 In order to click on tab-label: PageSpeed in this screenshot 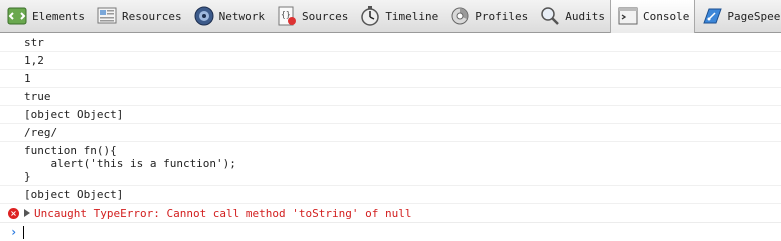, I will do `click(754, 16)`.